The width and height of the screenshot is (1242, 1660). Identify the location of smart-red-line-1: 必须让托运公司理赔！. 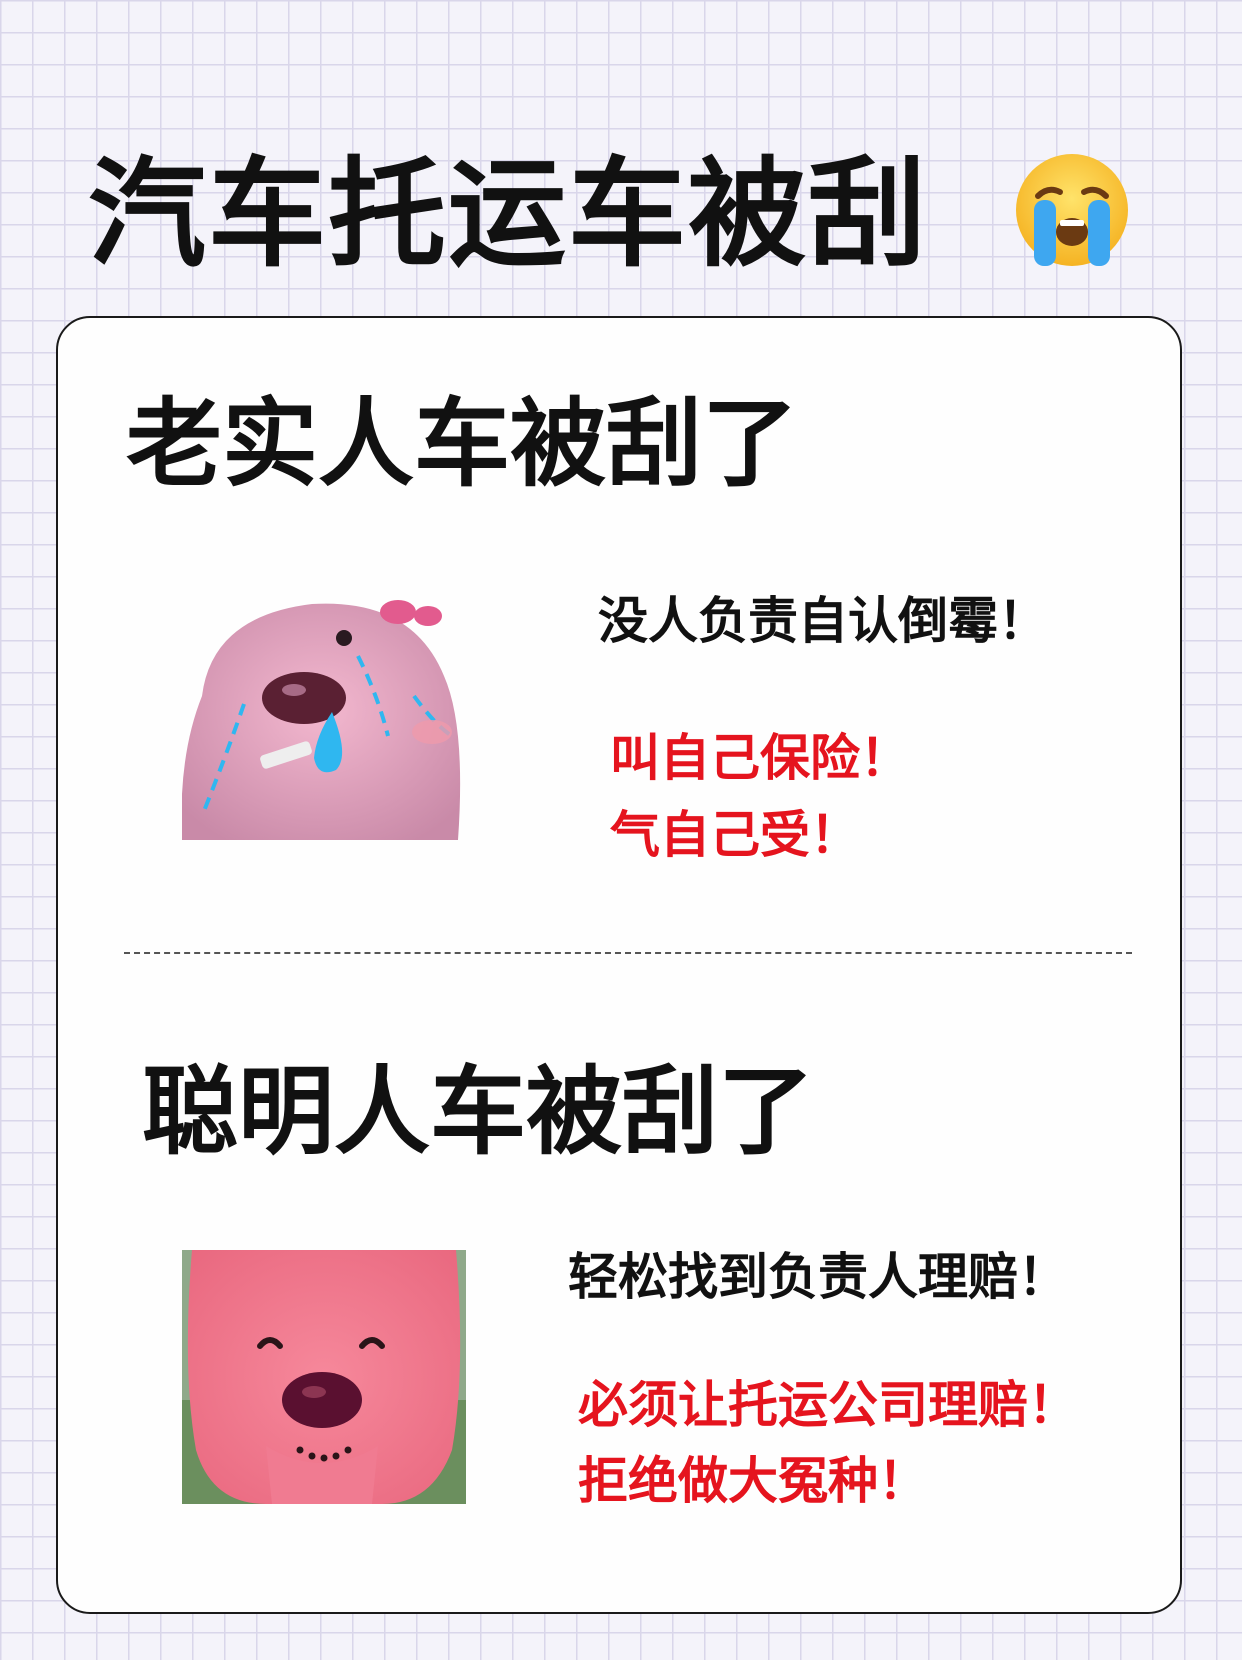
(828, 1405).